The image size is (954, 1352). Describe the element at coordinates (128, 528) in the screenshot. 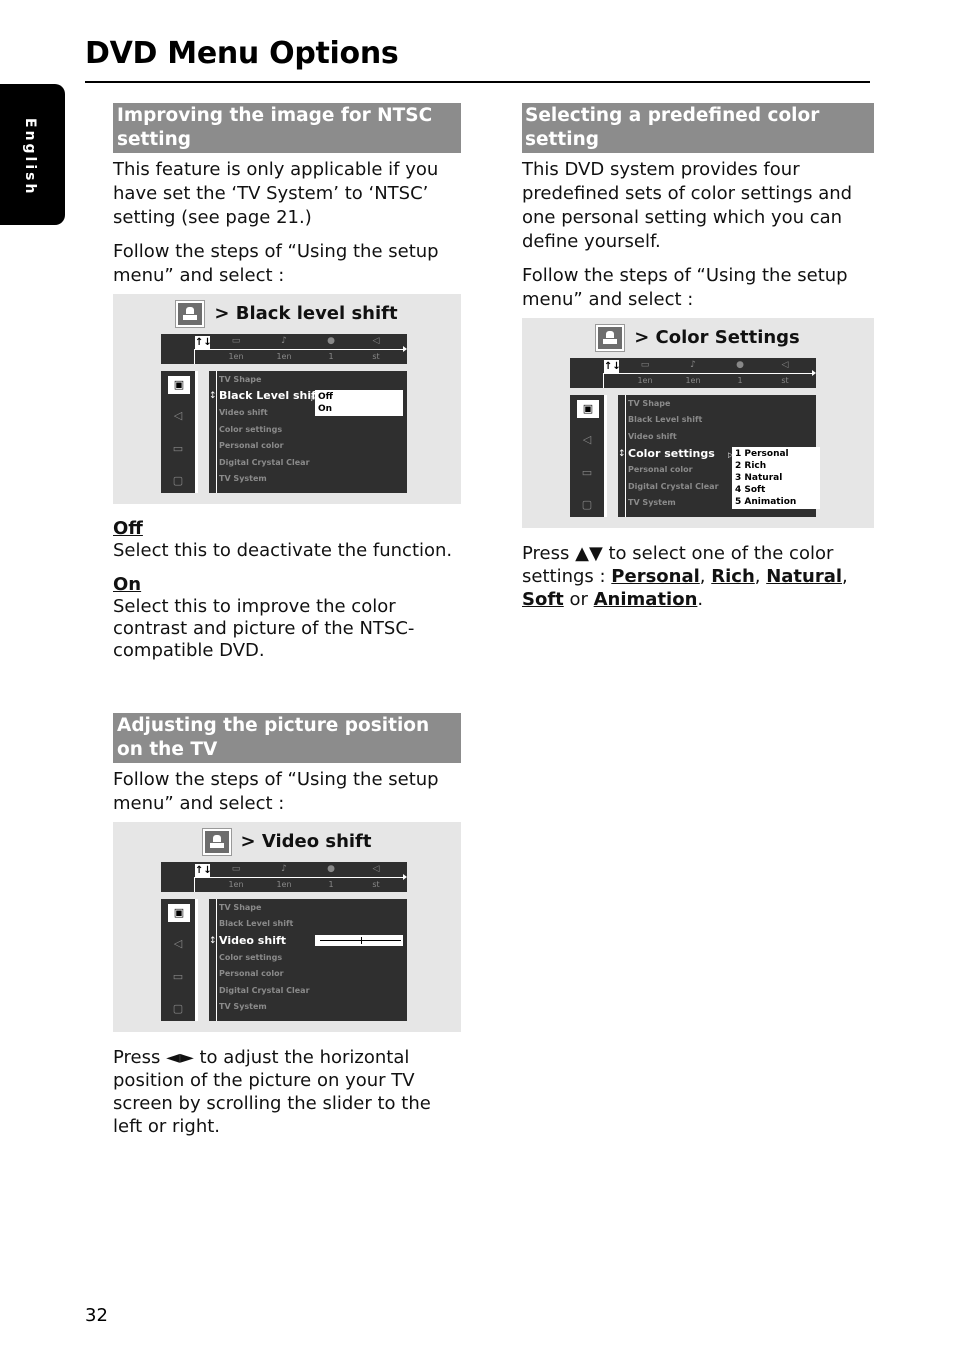

I see `term-off: Off` at that location.